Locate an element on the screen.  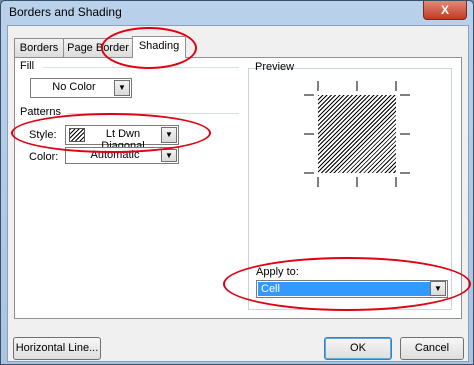
apply-to-dropdown: Cell ▼ is located at coordinates (352, 289).